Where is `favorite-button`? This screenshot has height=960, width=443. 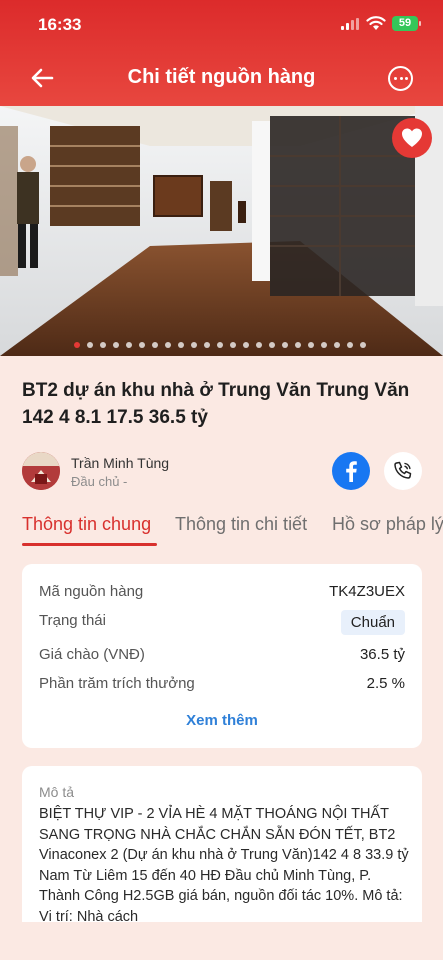
favorite-button is located at coordinates (412, 138).